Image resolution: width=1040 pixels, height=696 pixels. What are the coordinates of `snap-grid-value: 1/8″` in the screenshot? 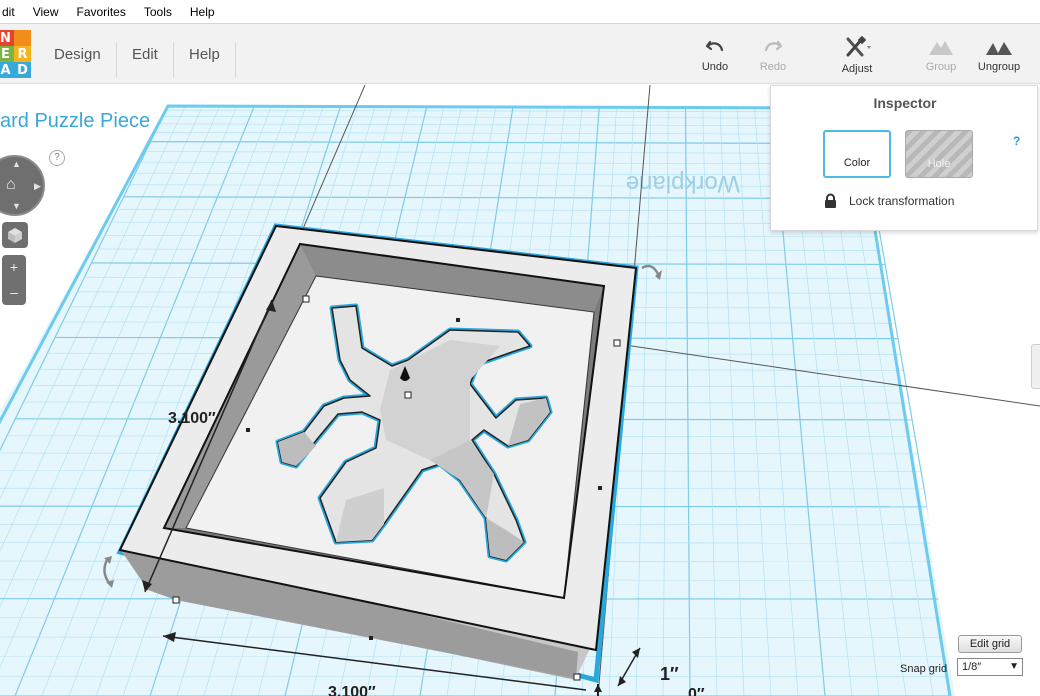 It's located at (972, 667).